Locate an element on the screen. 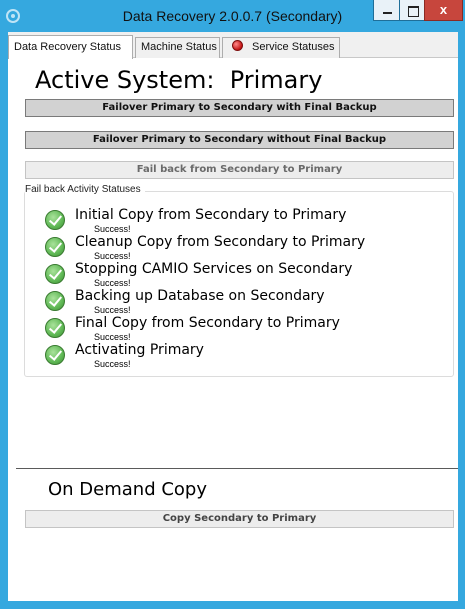  status-label: Stopping CAMIO Services on Secondary is located at coordinates (214, 269).